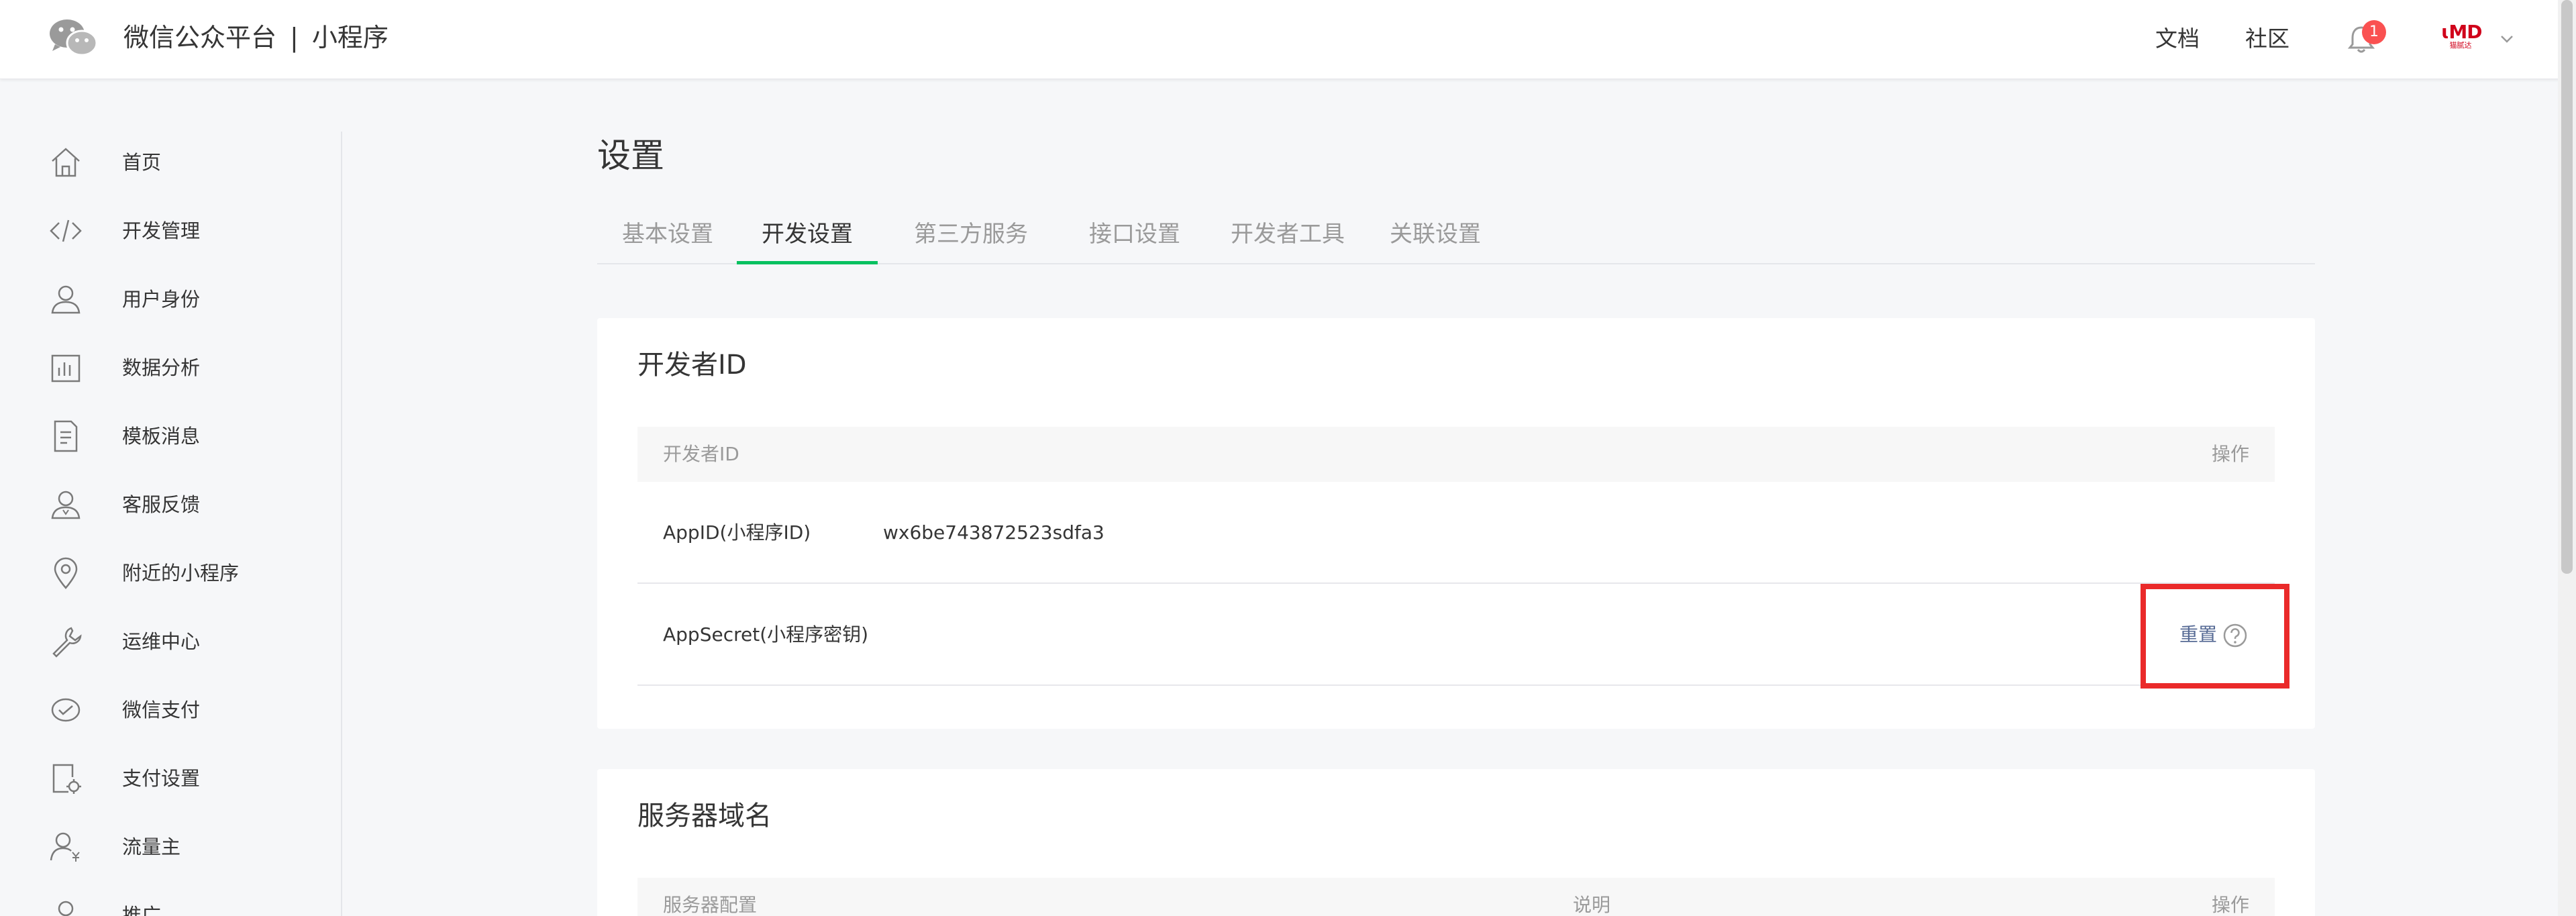  I want to click on sidebar-item-user-identity: 用户身份, so click(170, 299).